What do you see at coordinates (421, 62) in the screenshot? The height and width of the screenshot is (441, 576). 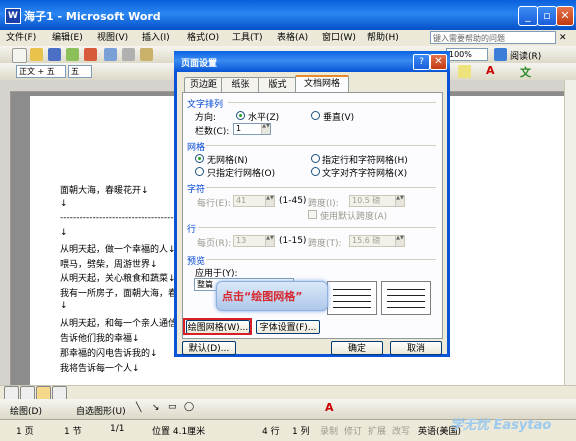 I see `dialog-help-icon: ?` at bounding box center [421, 62].